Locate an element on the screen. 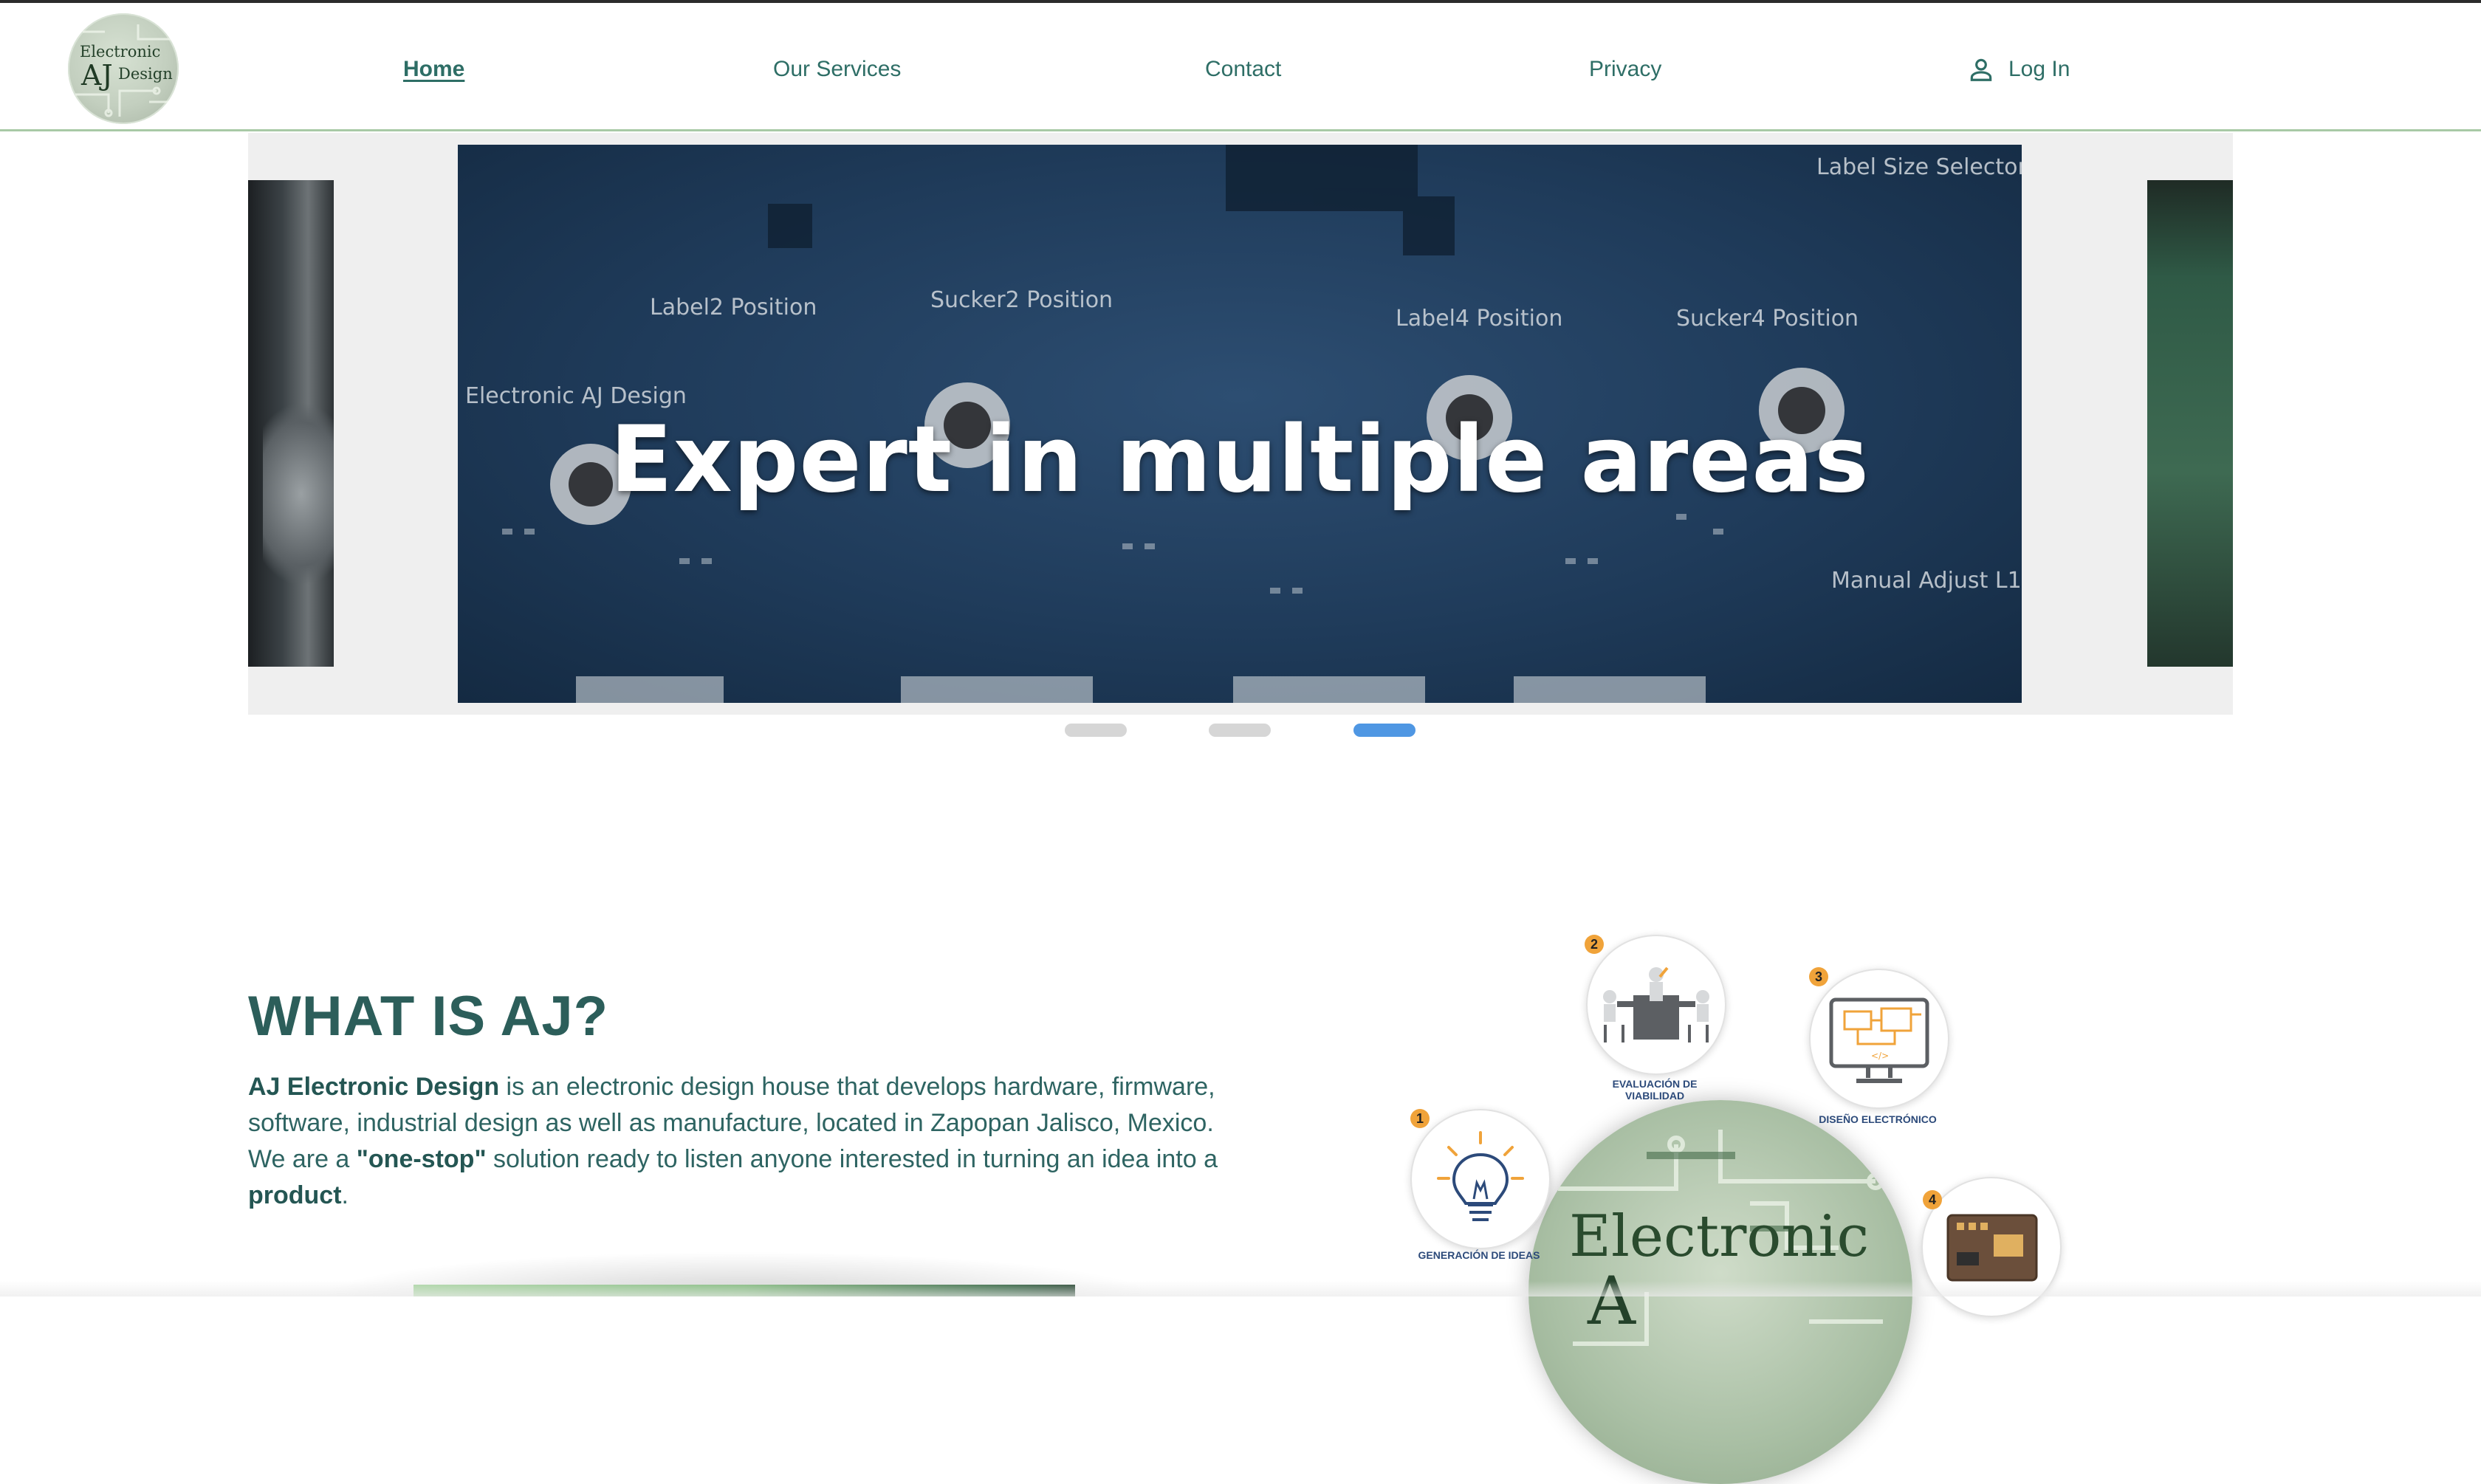 Image resolution: width=2481 pixels, height=1484 pixels. site-logo: Electronic AJ Design is located at coordinates (123, 68).